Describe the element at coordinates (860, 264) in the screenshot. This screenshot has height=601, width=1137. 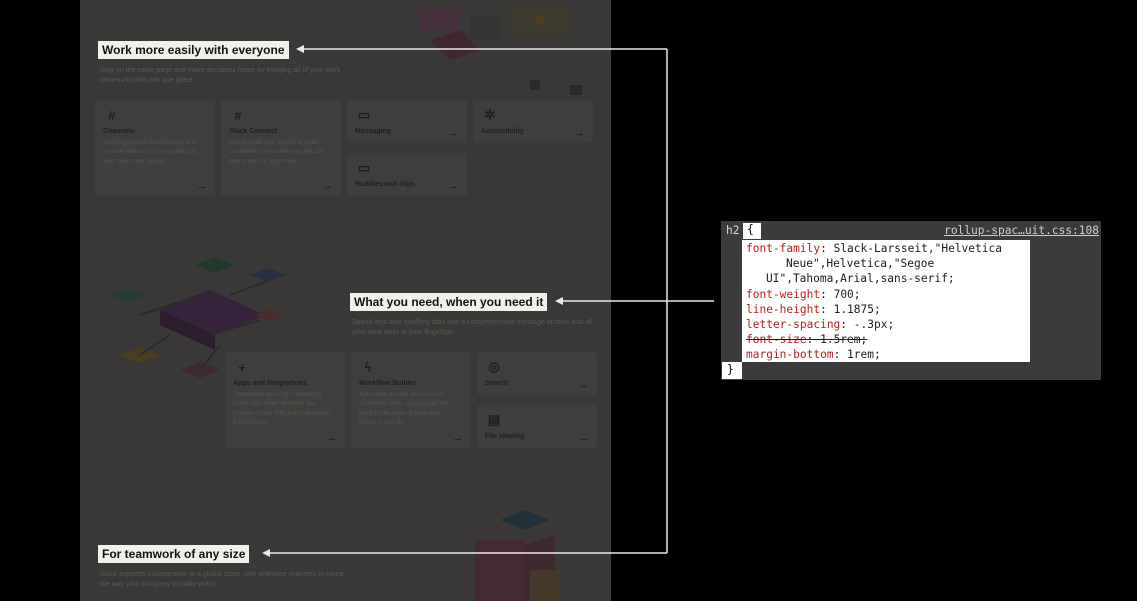
I see `css-line-font-family-cont: Neue",Helvetica,"Segoe` at that location.